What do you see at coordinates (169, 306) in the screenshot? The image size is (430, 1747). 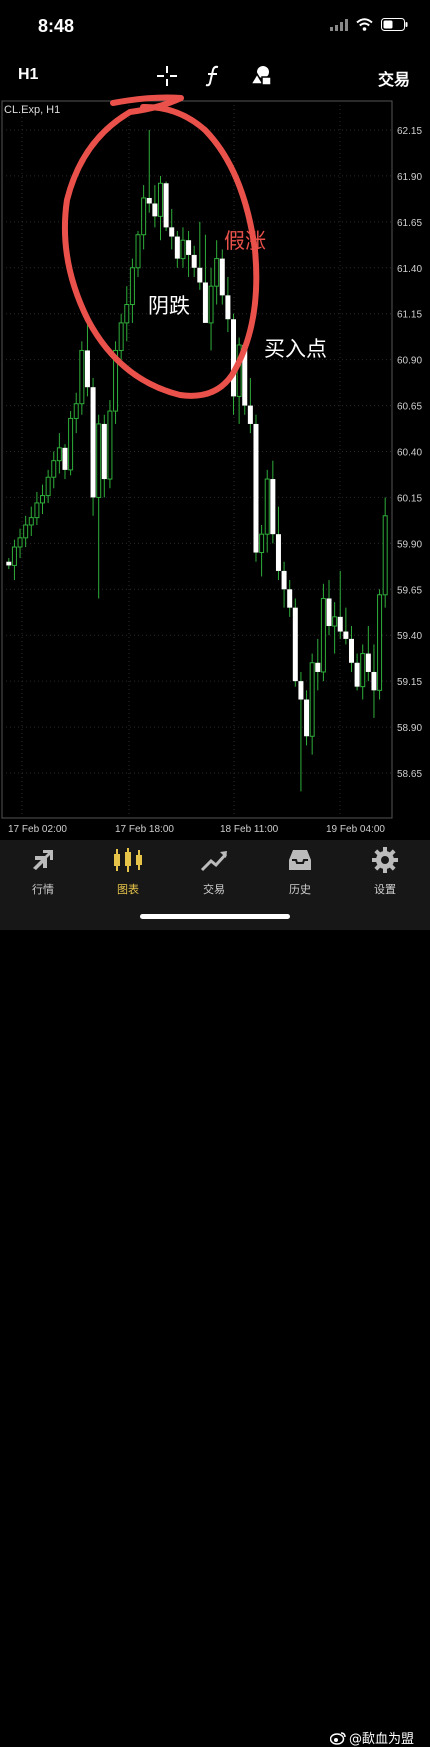 I see `annotation-bearish-drop: 阴跌` at bounding box center [169, 306].